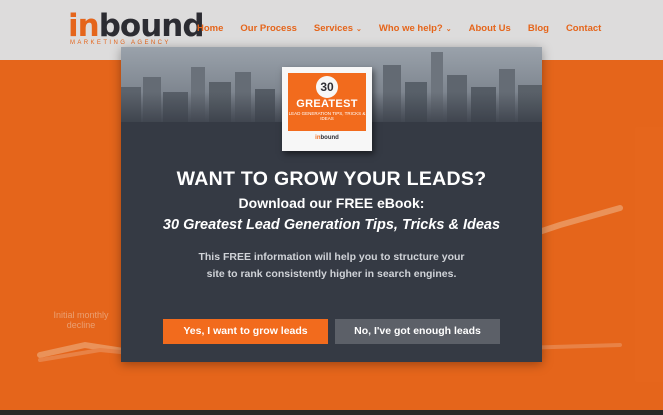 The height and width of the screenshot is (415, 663). I want to click on decline-button: No, I've got enough leads, so click(417, 331).